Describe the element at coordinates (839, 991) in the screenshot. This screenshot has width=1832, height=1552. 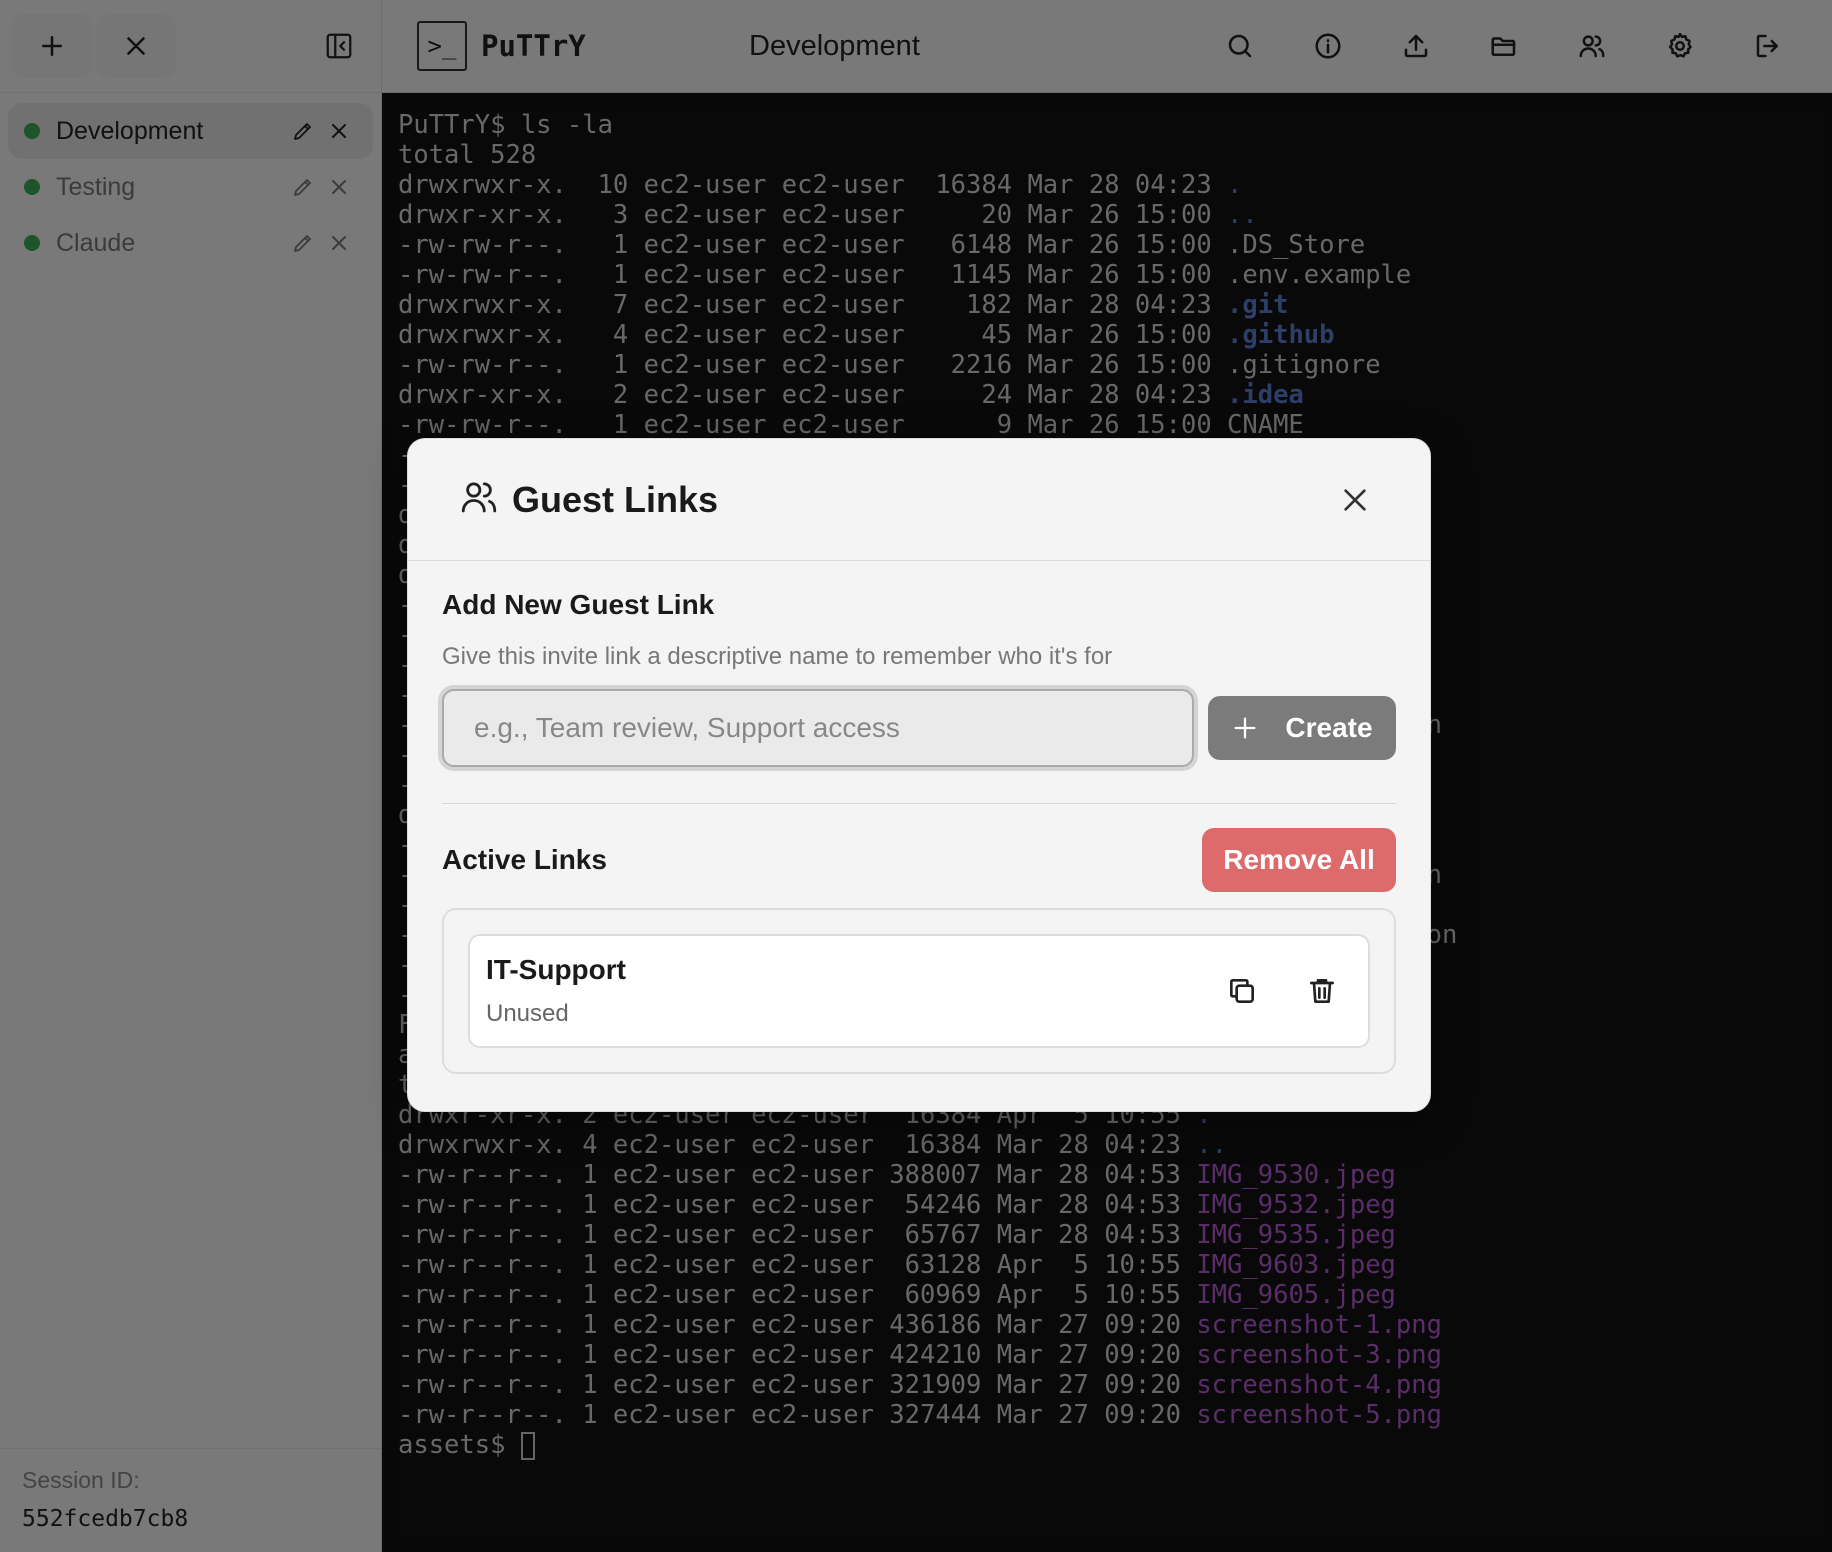
I see `guest-link-info: IT-Support Unused` at that location.